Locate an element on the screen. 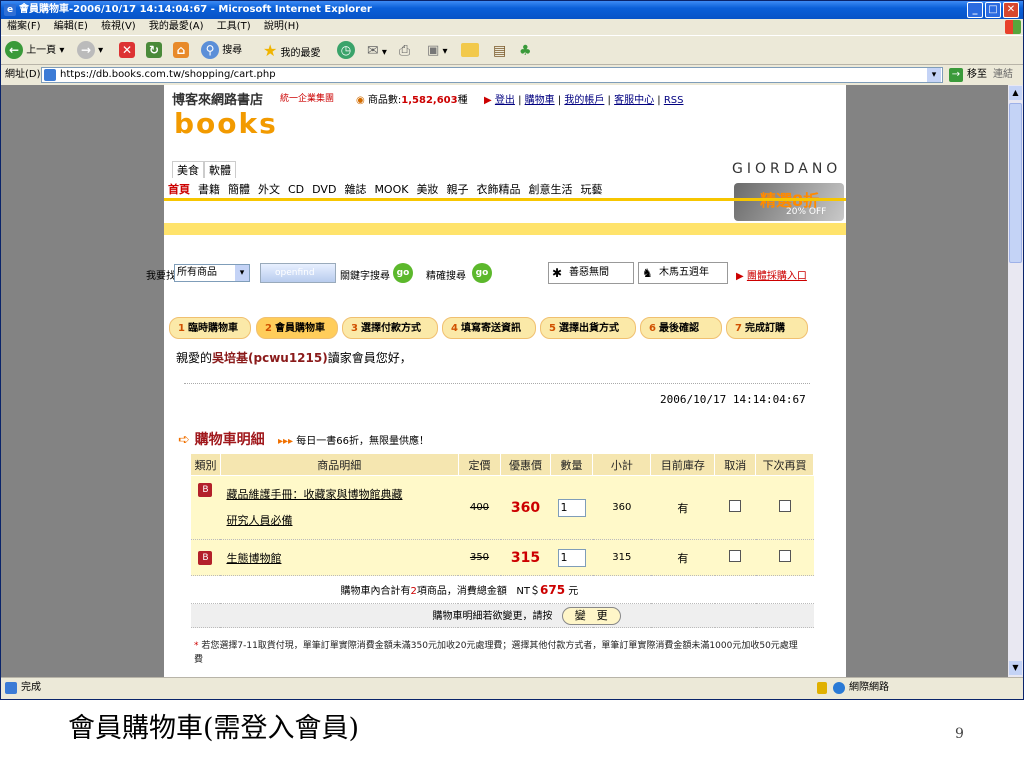 The height and width of the screenshot is (768, 1024). go-arrow-icon: → is located at coordinates (956, 75).